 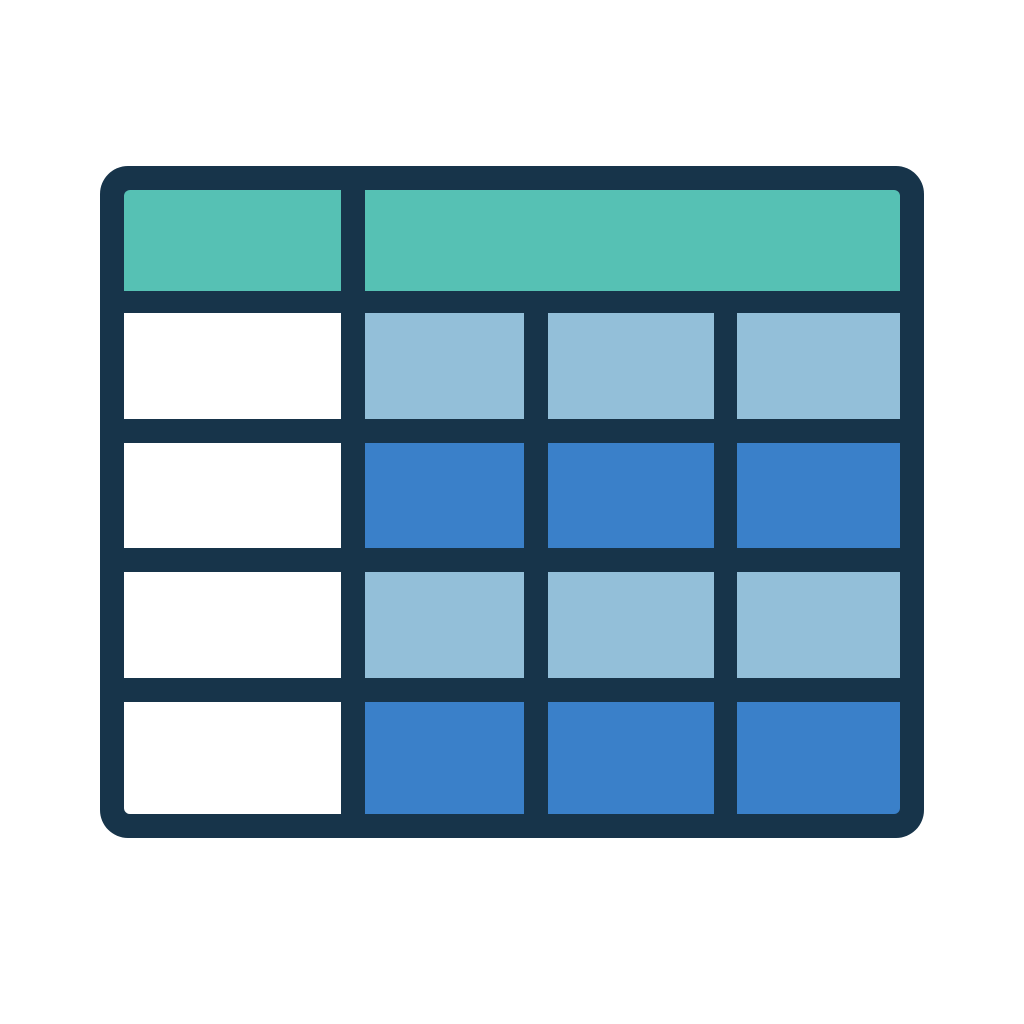 I want to click on header-label-cell, so click(x=232, y=240).